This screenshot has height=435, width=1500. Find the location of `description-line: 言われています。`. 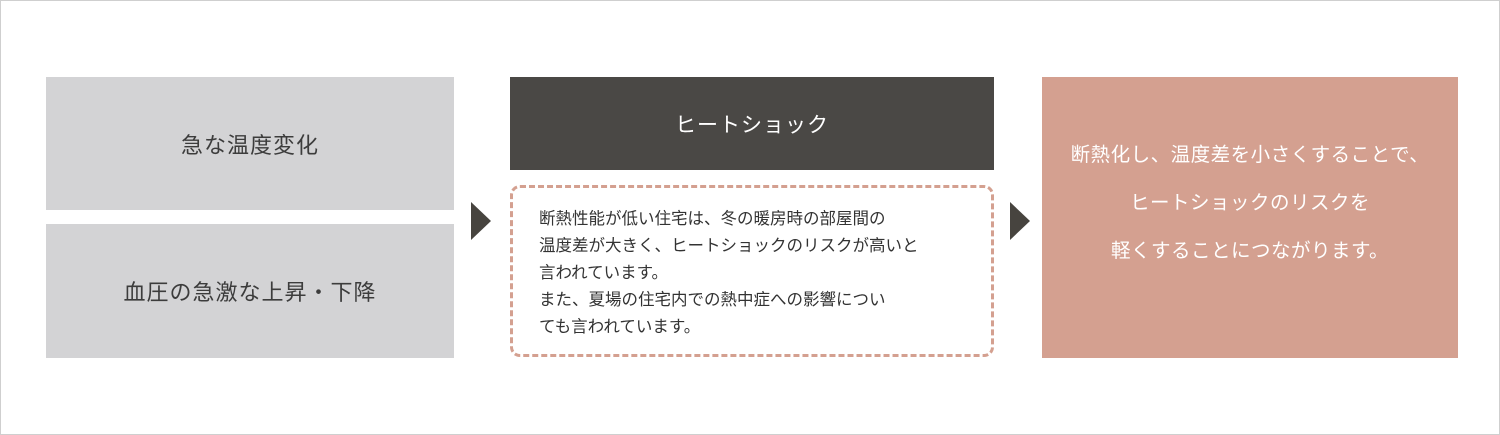

description-line: 言われています。 is located at coordinates (604, 272).